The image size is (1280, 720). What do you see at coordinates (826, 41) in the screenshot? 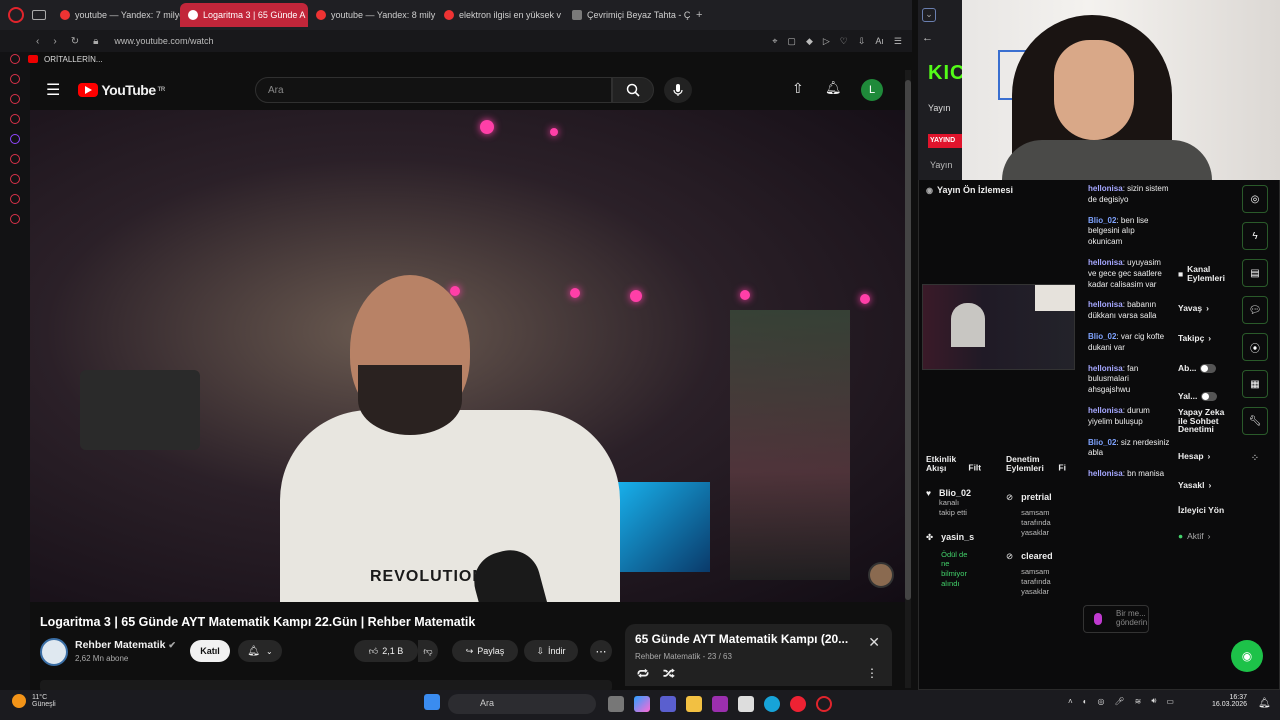
I see `play-icon: ▷` at bounding box center [826, 41].